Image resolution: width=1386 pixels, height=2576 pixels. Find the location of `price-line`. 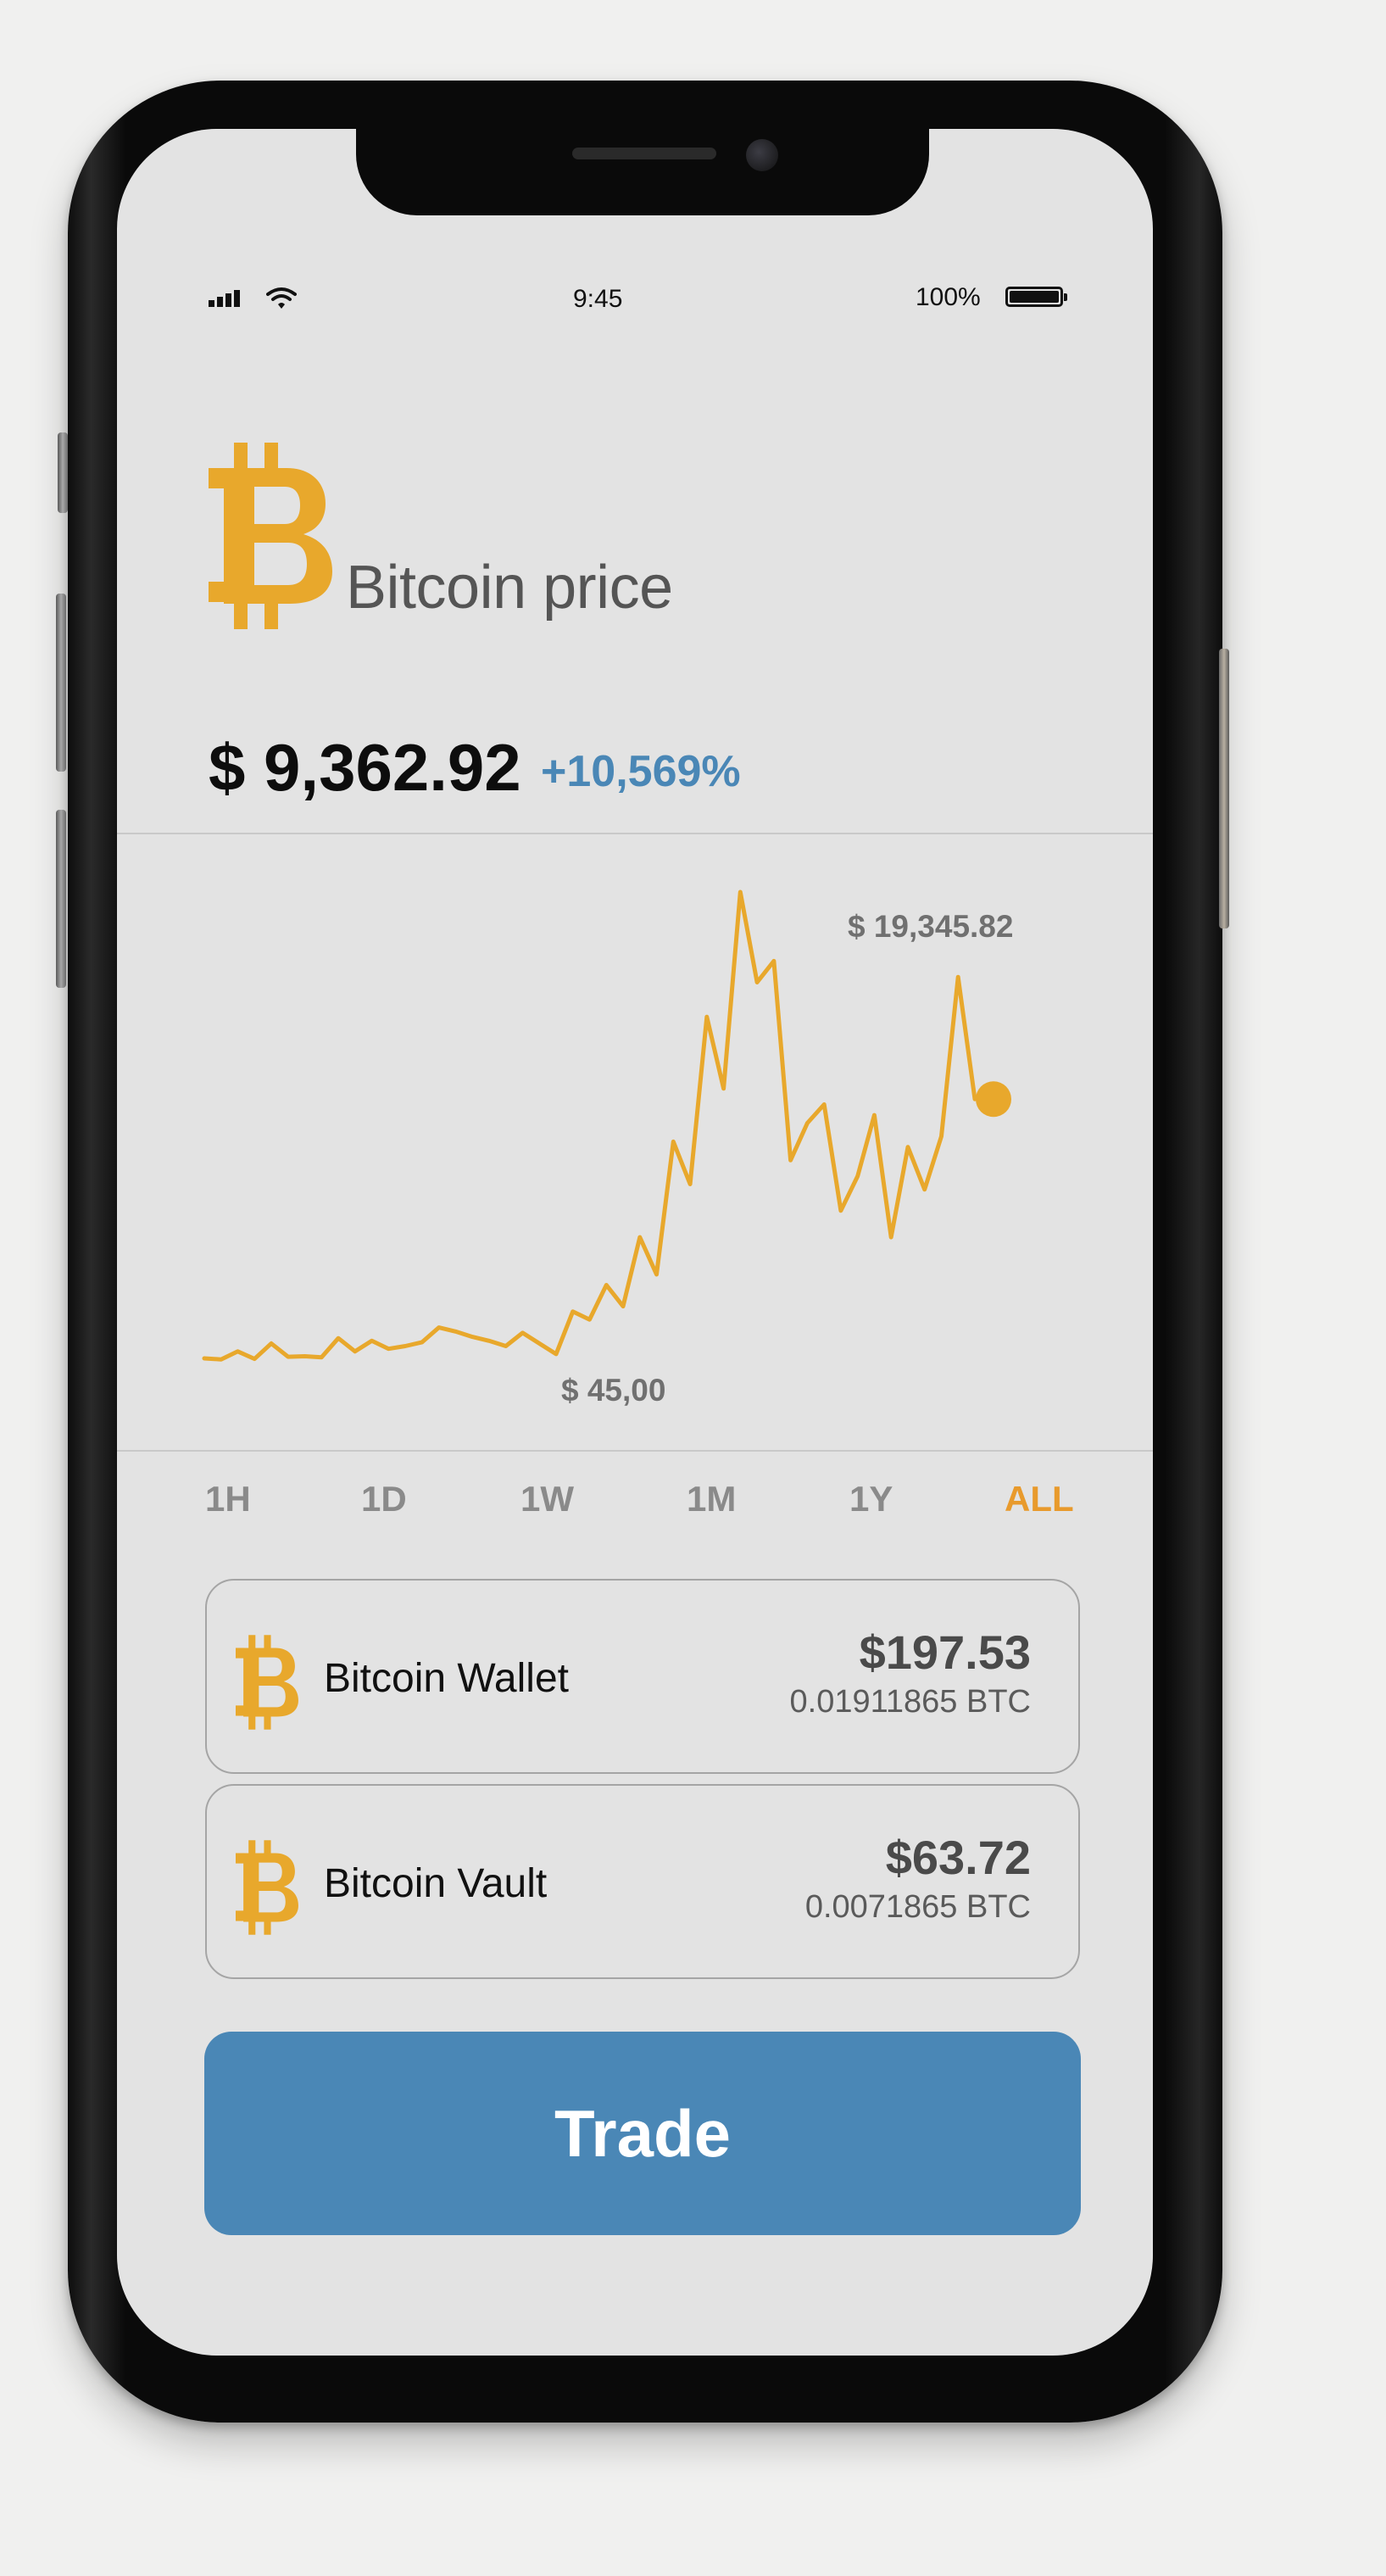

price-line is located at coordinates (590, 1125).